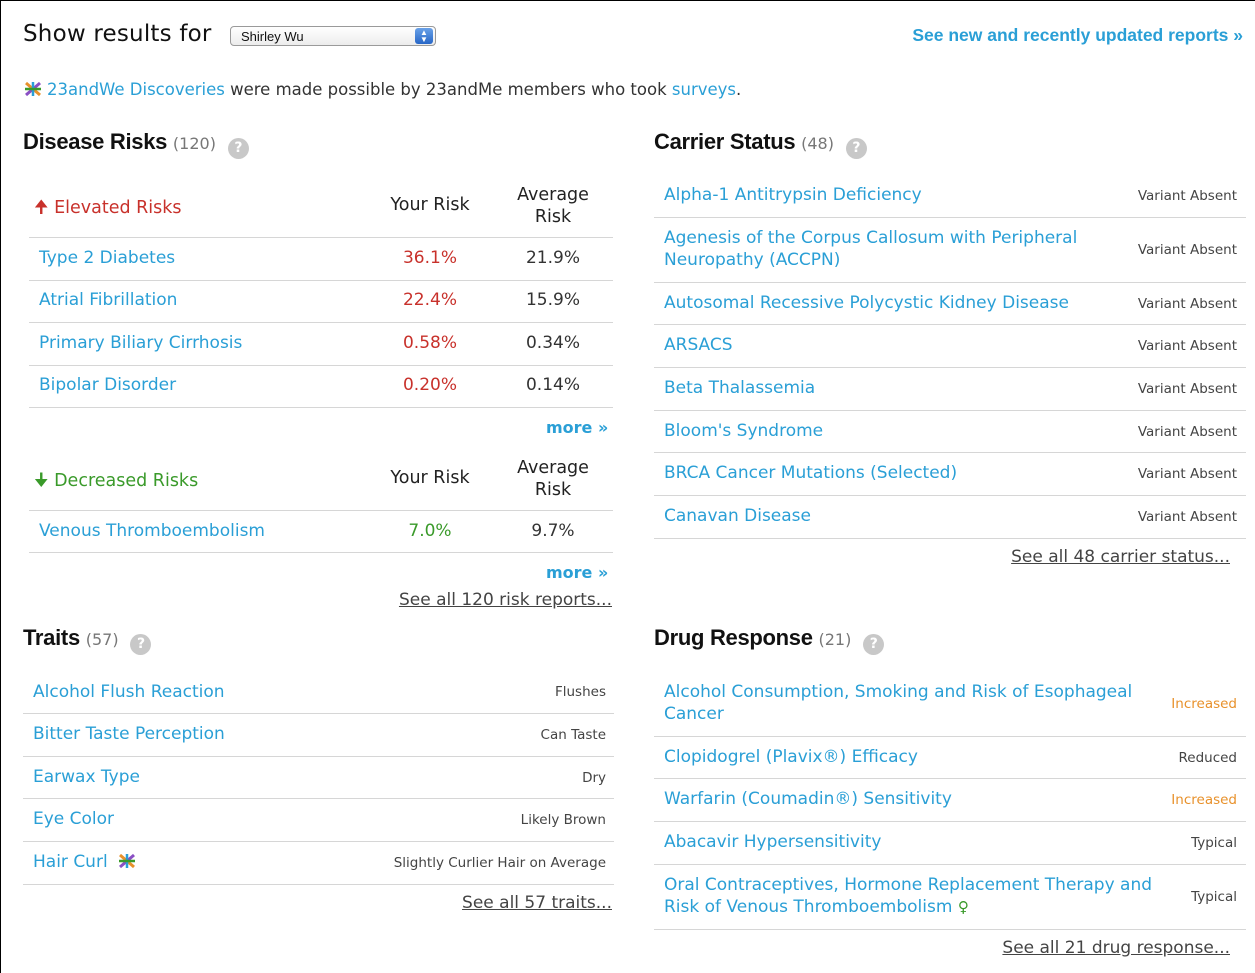 The width and height of the screenshot is (1255, 973). Describe the element at coordinates (430, 531) in the screenshot. I see `your-risk-value: 7.0%` at that location.